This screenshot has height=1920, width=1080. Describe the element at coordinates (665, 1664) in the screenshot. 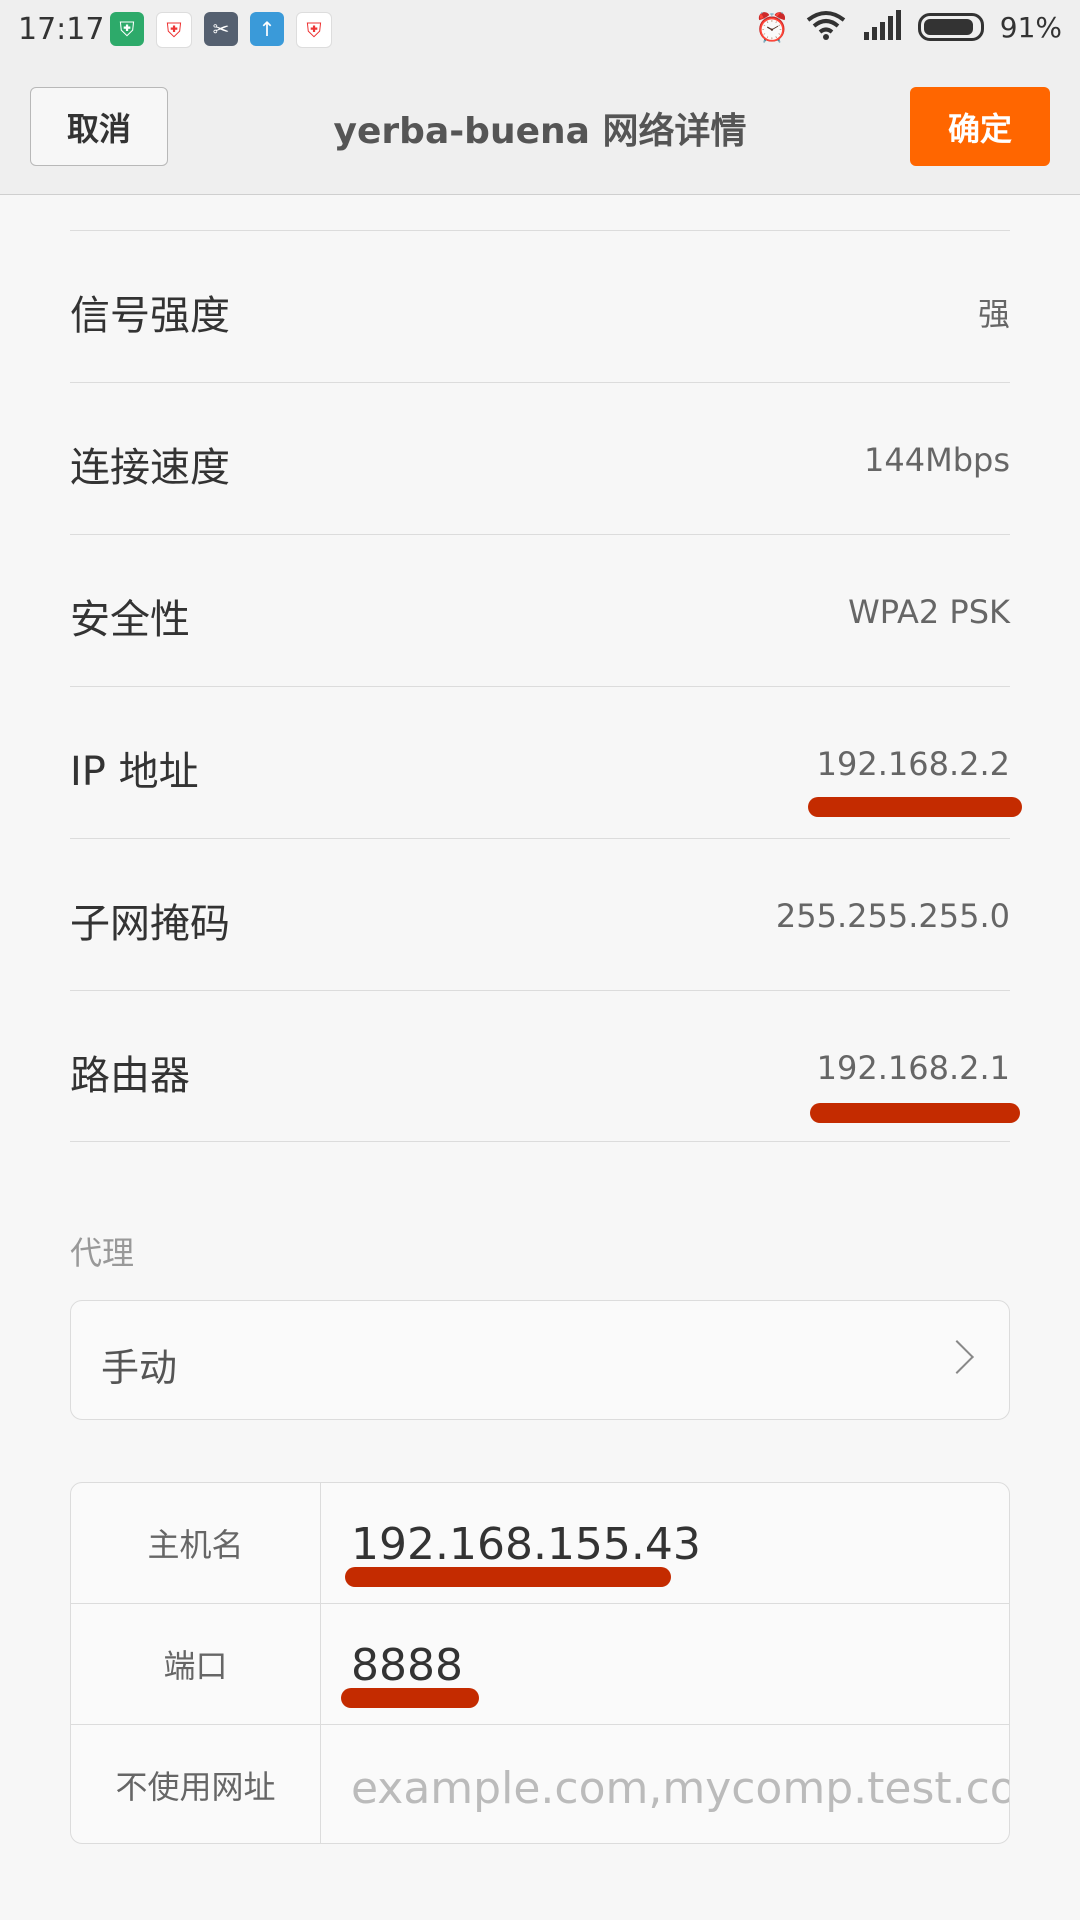

I see `port-field: 8888` at that location.